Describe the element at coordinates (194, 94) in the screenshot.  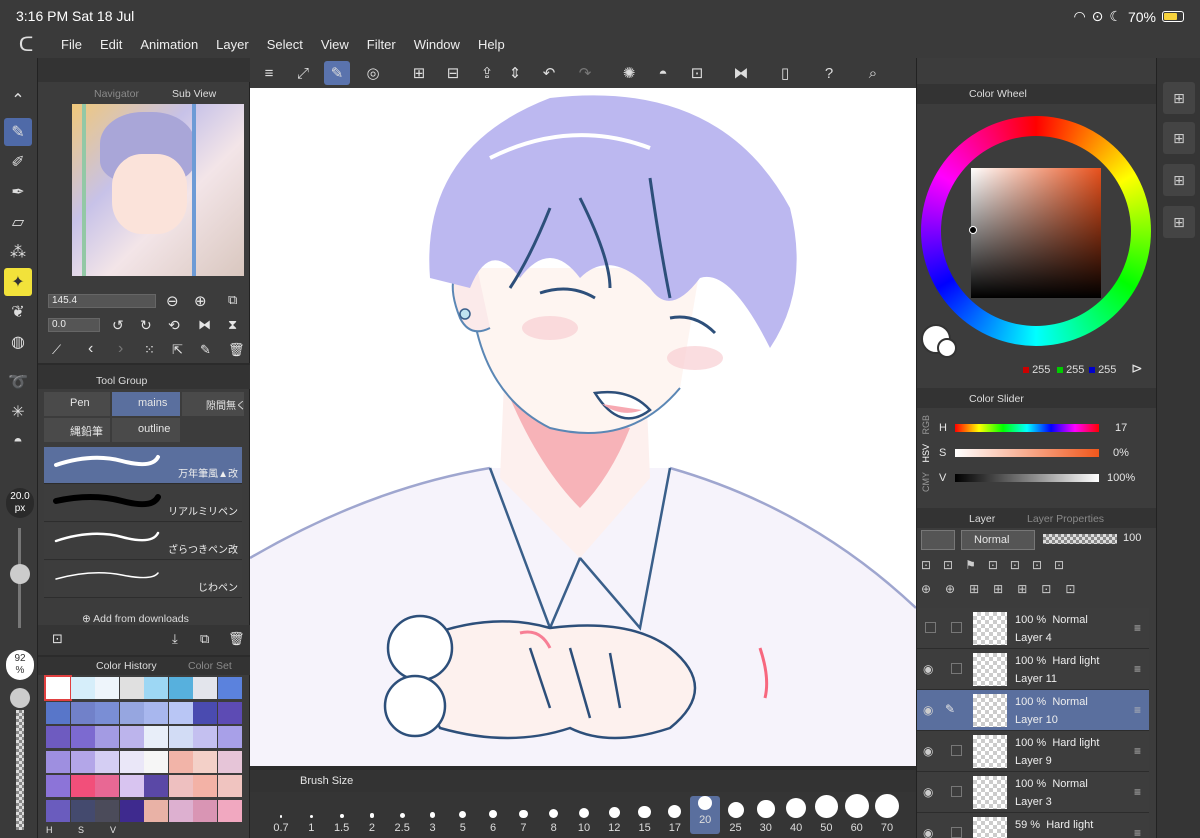
I see `tab-subview: Sub View` at that location.